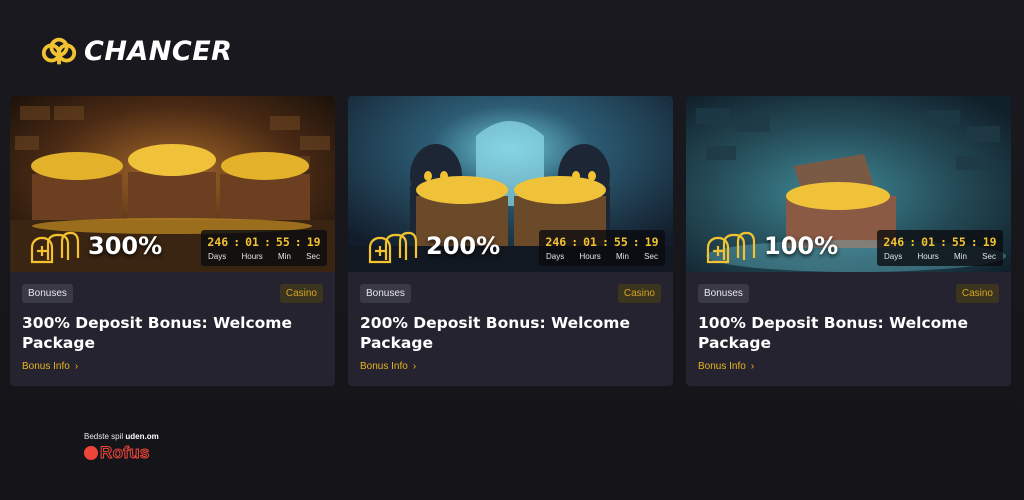 The width and height of the screenshot is (1024, 500). What do you see at coordinates (59, 50) in the screenshot?
I see `clover-logo-icon` at bounding box center [59, 50].